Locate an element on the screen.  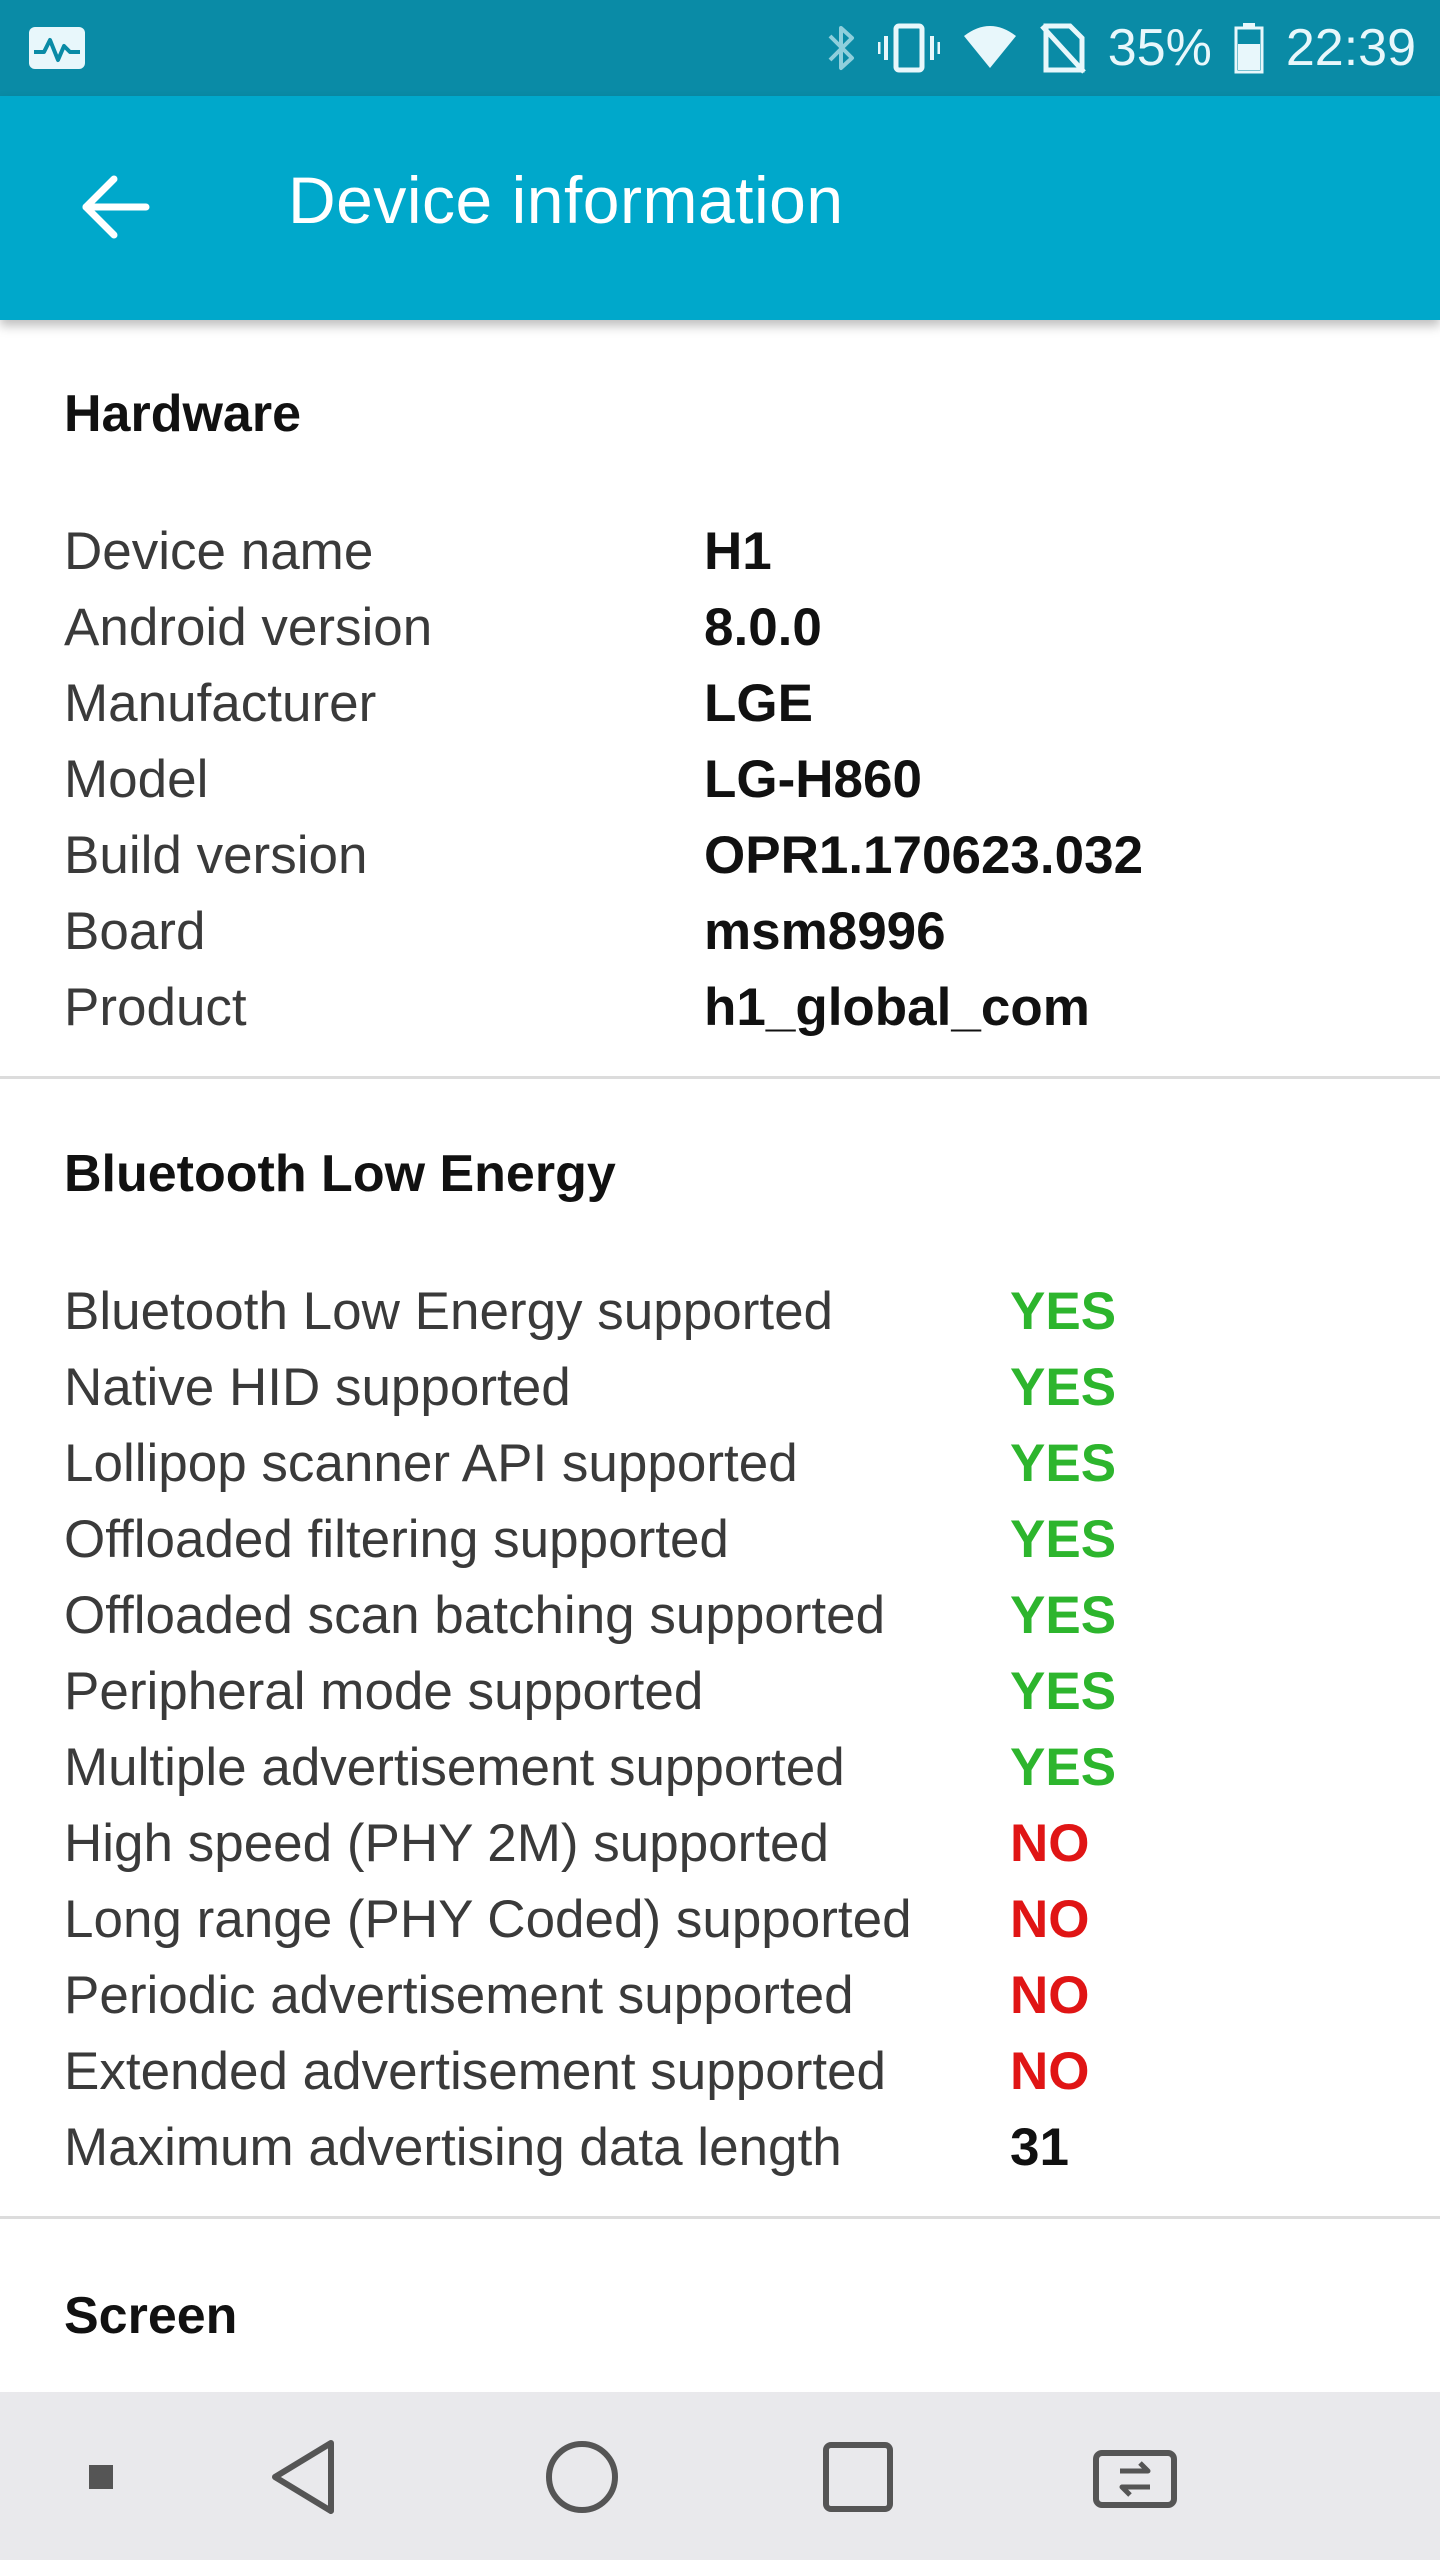
dual-window-icon is located at coordinates (1135, 2477).